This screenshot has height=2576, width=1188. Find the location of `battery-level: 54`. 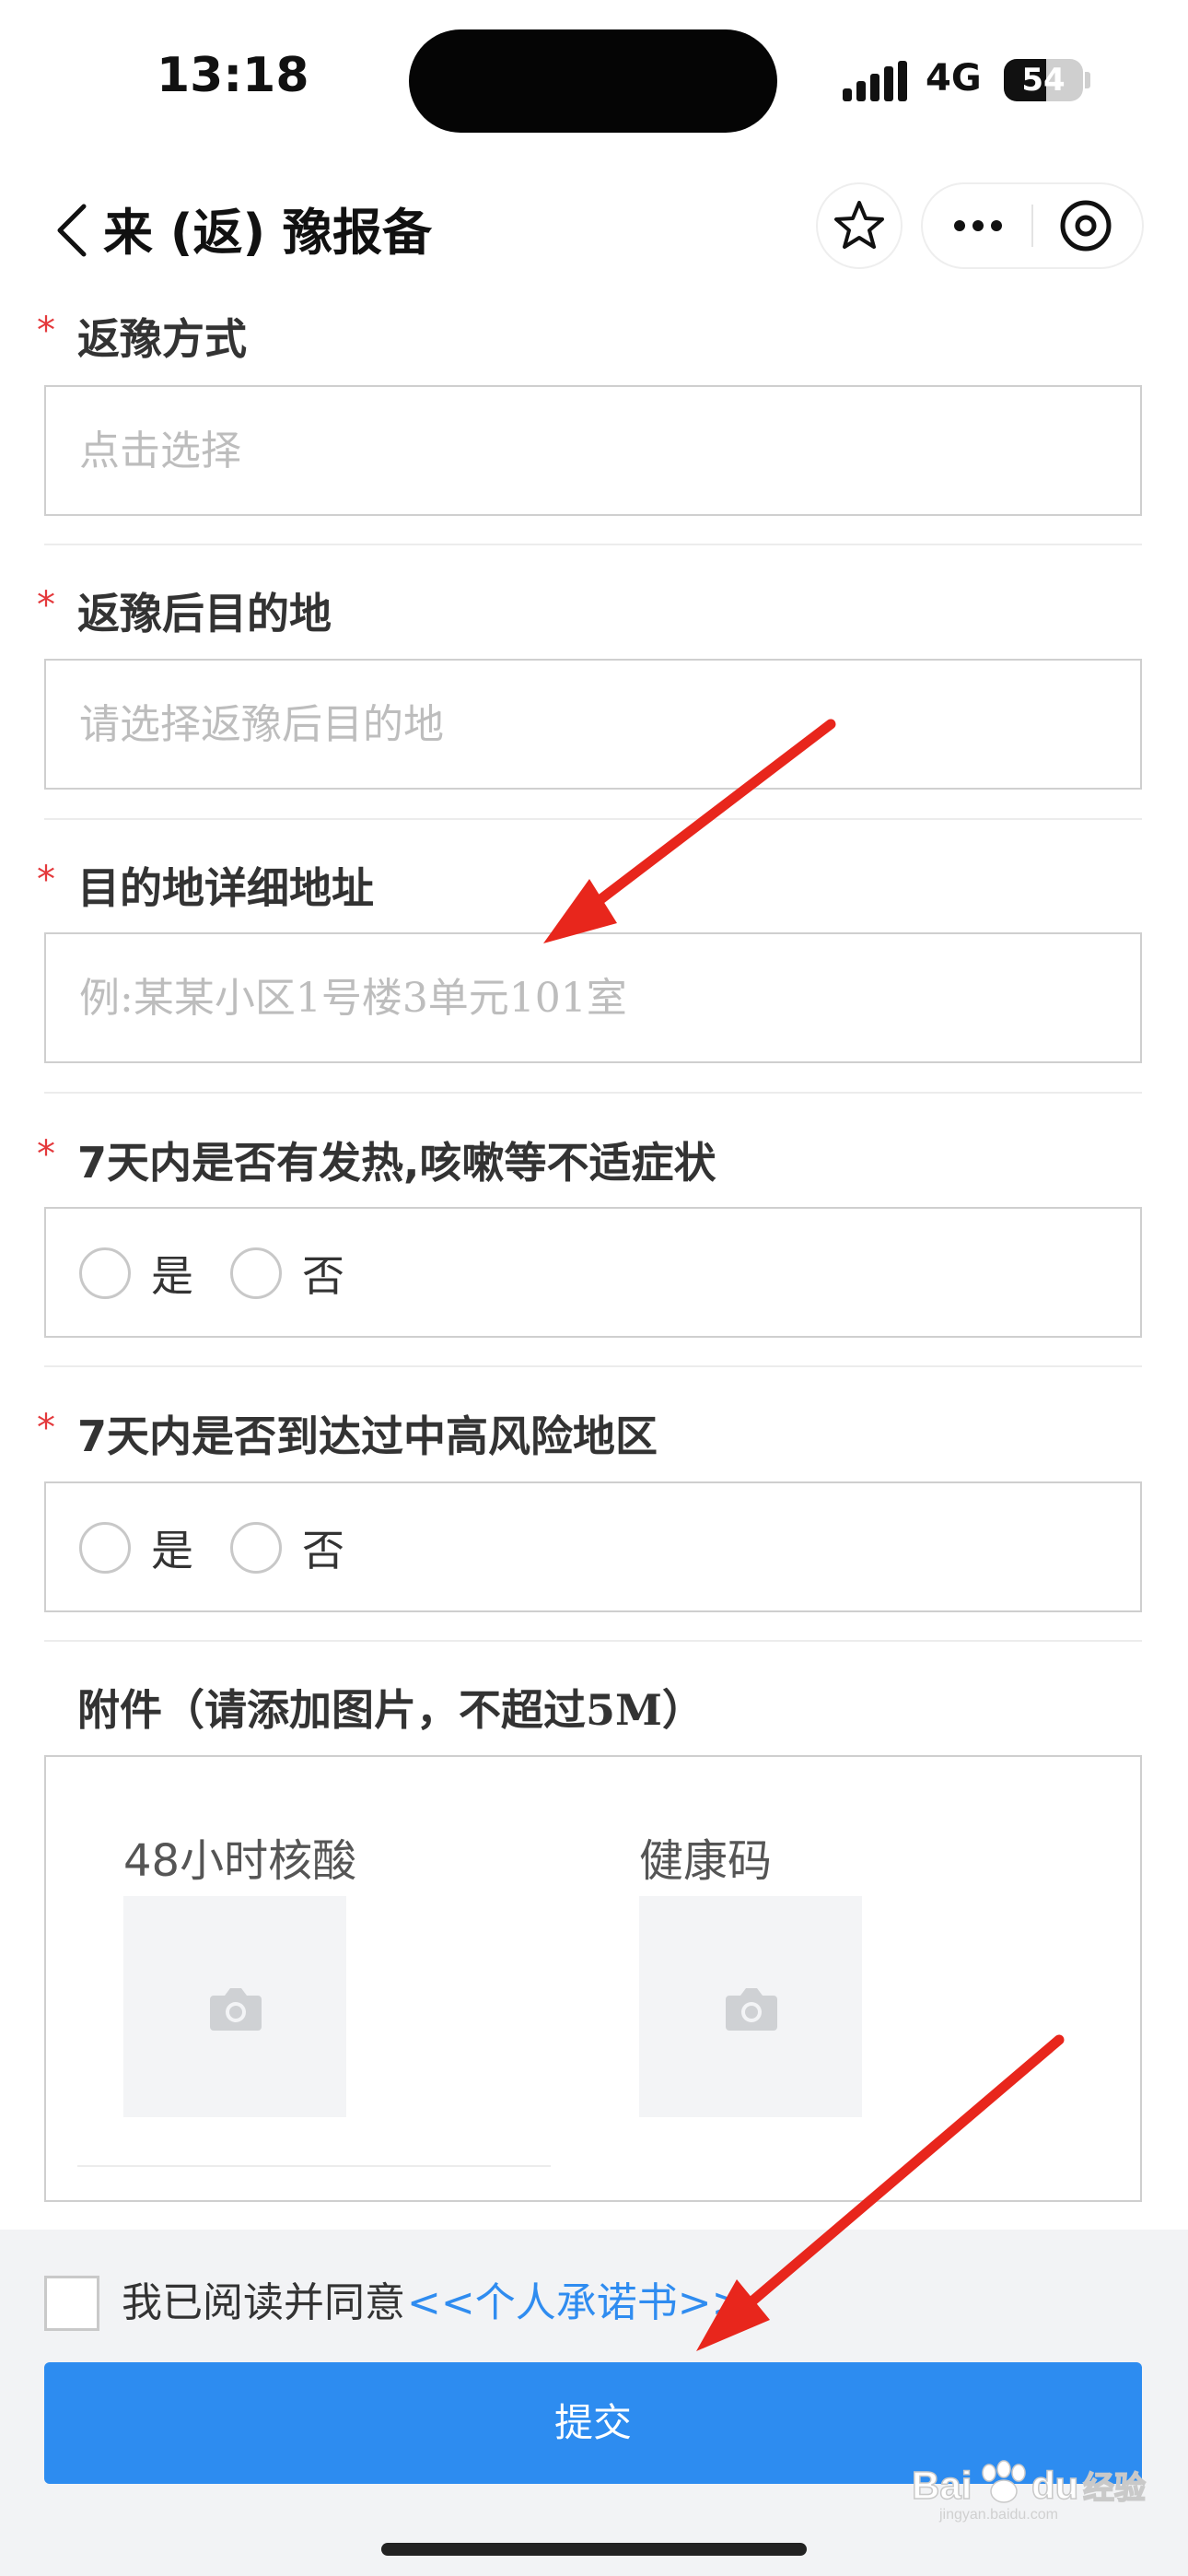

battery-level: 54 is located at coordinates (1043, 80).